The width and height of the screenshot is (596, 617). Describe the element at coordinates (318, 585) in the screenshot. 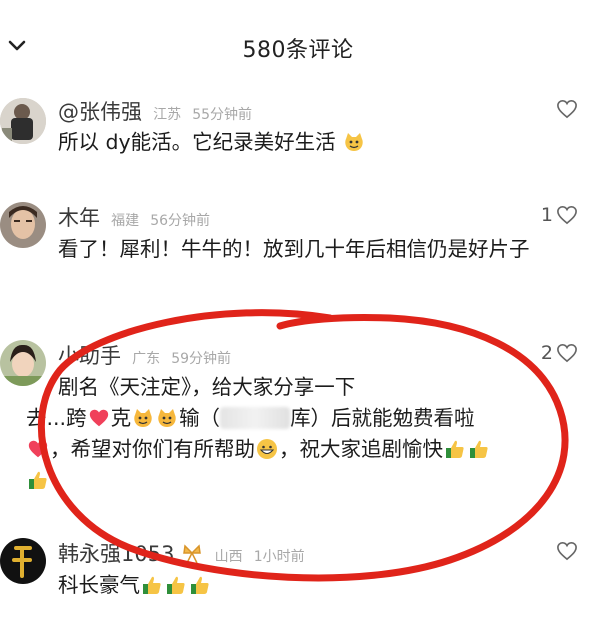

I see `comment-text: 科长豪气` at that location.